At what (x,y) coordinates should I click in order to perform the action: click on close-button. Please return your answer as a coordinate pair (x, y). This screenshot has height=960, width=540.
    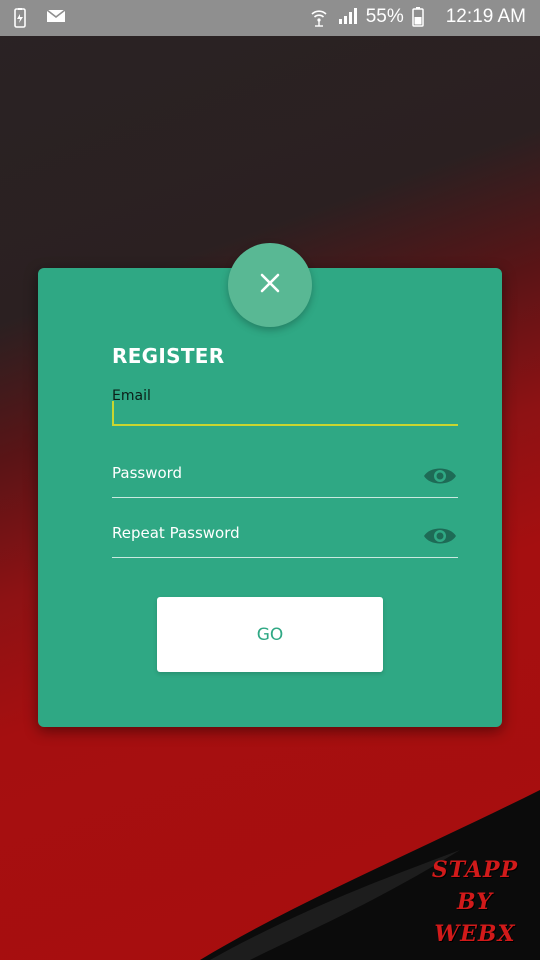
    Looking at the image, I should click on (270, 285).